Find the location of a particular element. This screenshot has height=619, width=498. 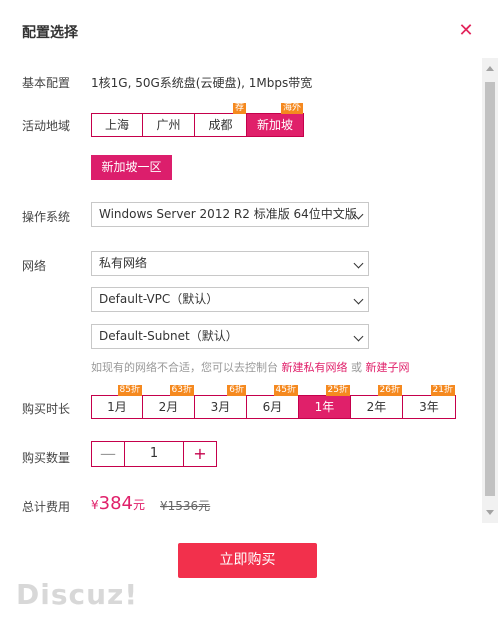

duration-option-label: 3月 is located at coordinates (220, 407).